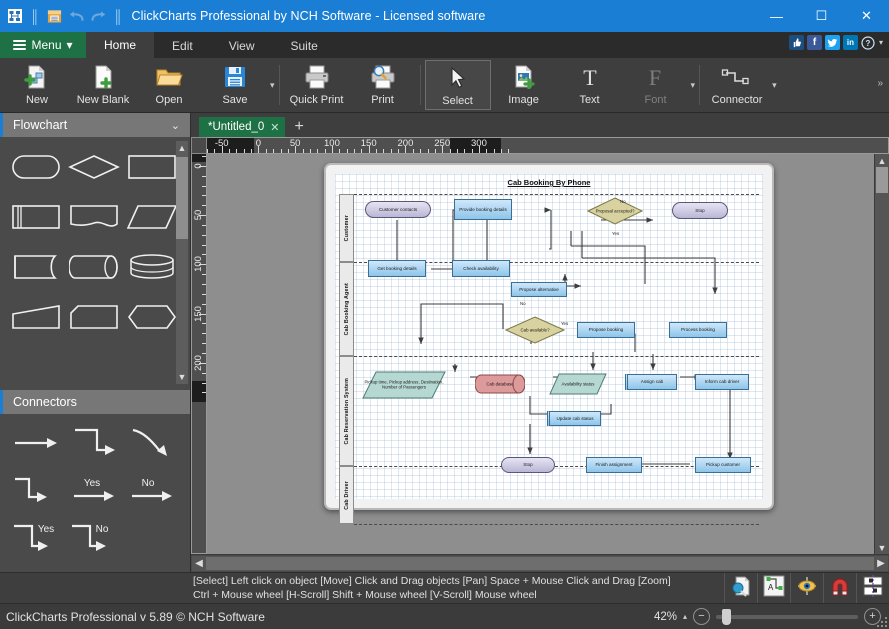  I want to click on swimlane-cab-reservation-system: Cab Reservation System, so click(346, 411).